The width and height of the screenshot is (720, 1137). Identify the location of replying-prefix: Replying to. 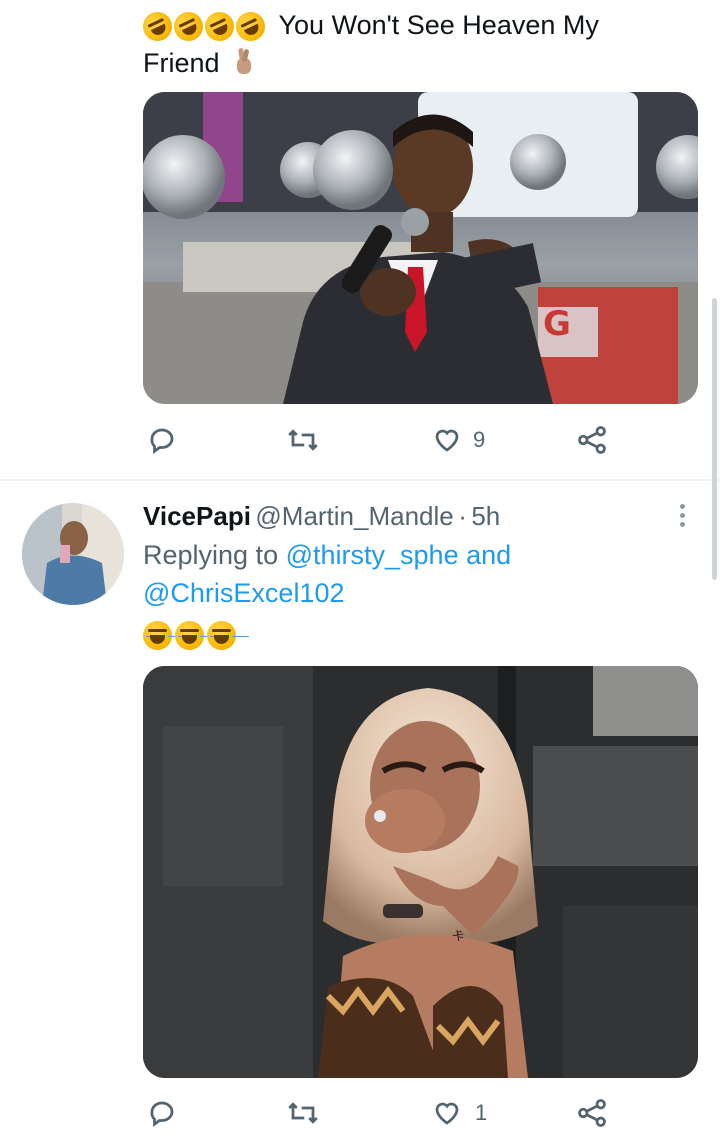
(211, 555).